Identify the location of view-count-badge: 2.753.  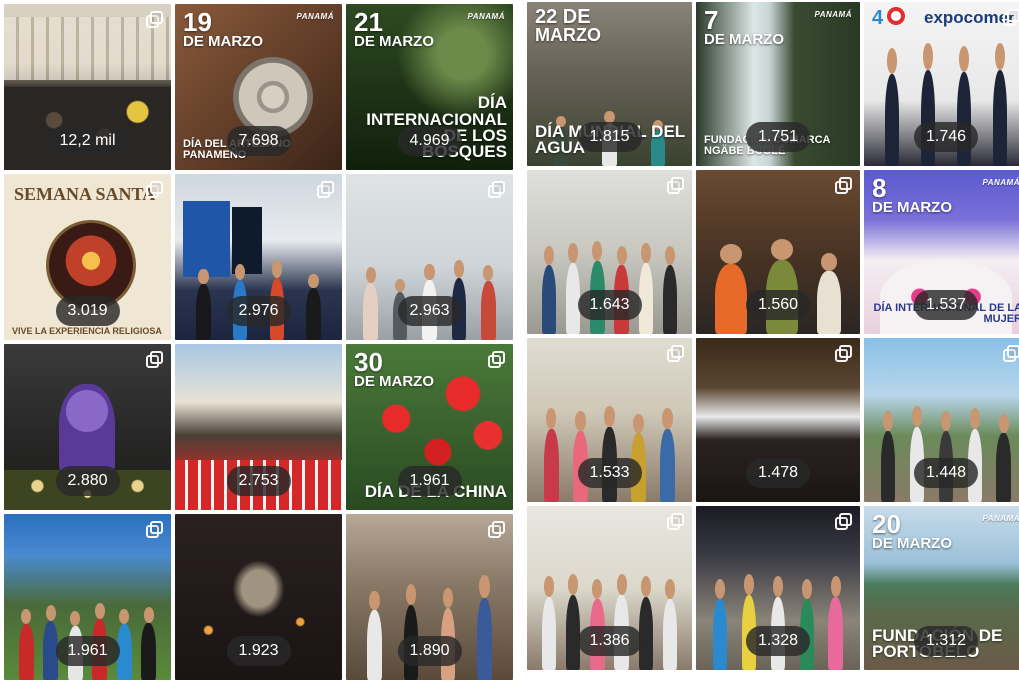
(258, 481).